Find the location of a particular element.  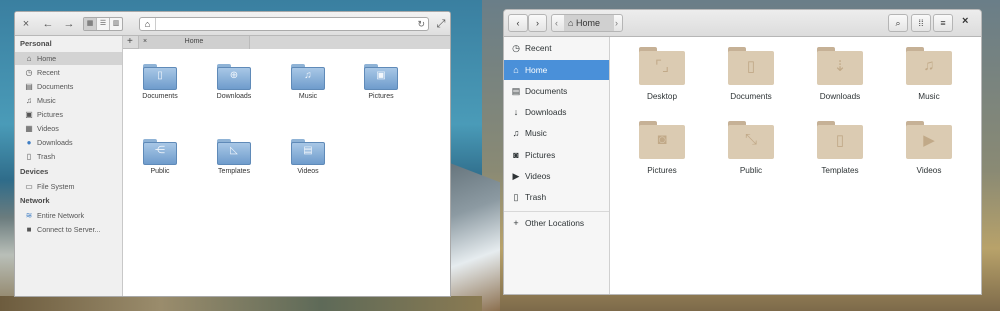

path-left-icon: ‹ is located at coordinates (556, 23).